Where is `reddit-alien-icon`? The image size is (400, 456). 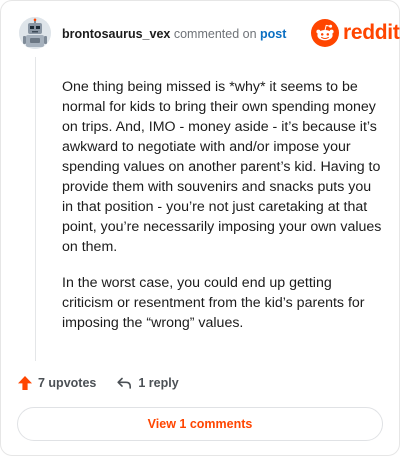
reddit-alien-icon is located at coordinates (325, 33).